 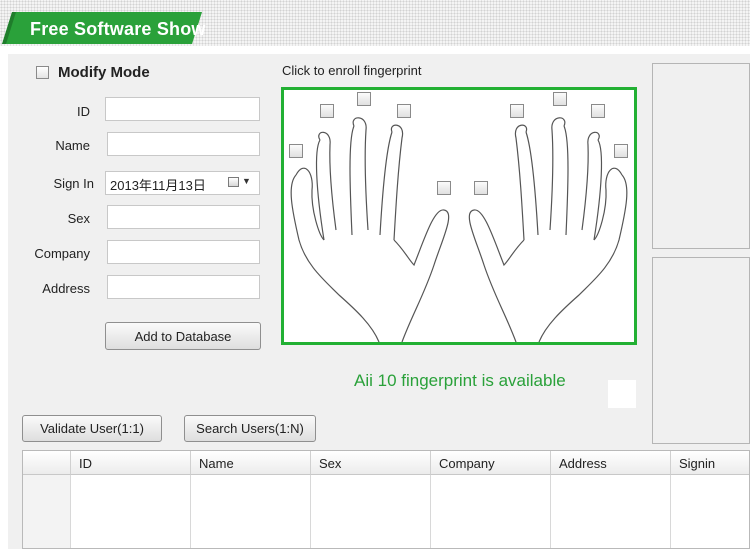 What do you see at coordinates (364, 99) in the screenshot?
I see `finger-left-middle-checkbox` at bounding box center [364, 99].